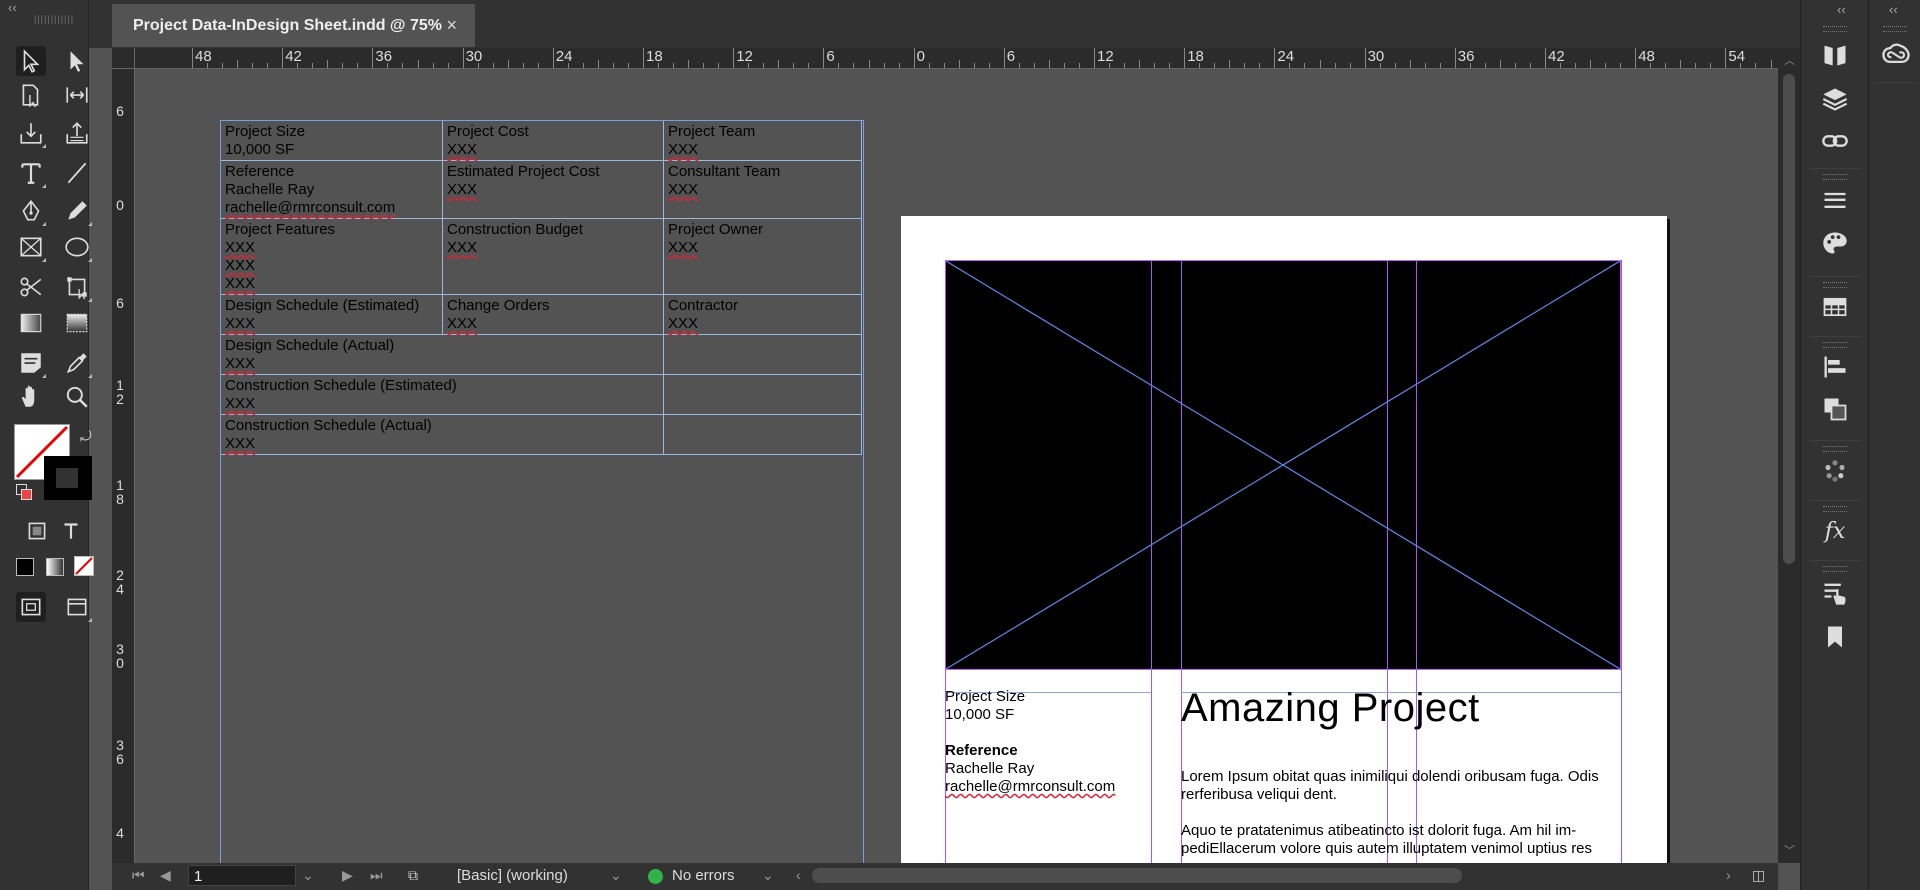 The height and width of the screenshot is (890, 1920). What do you see at coordinates (31, 397) in the screenshot?
I see `hand-tool-icon` at bounding box center [31, 397].